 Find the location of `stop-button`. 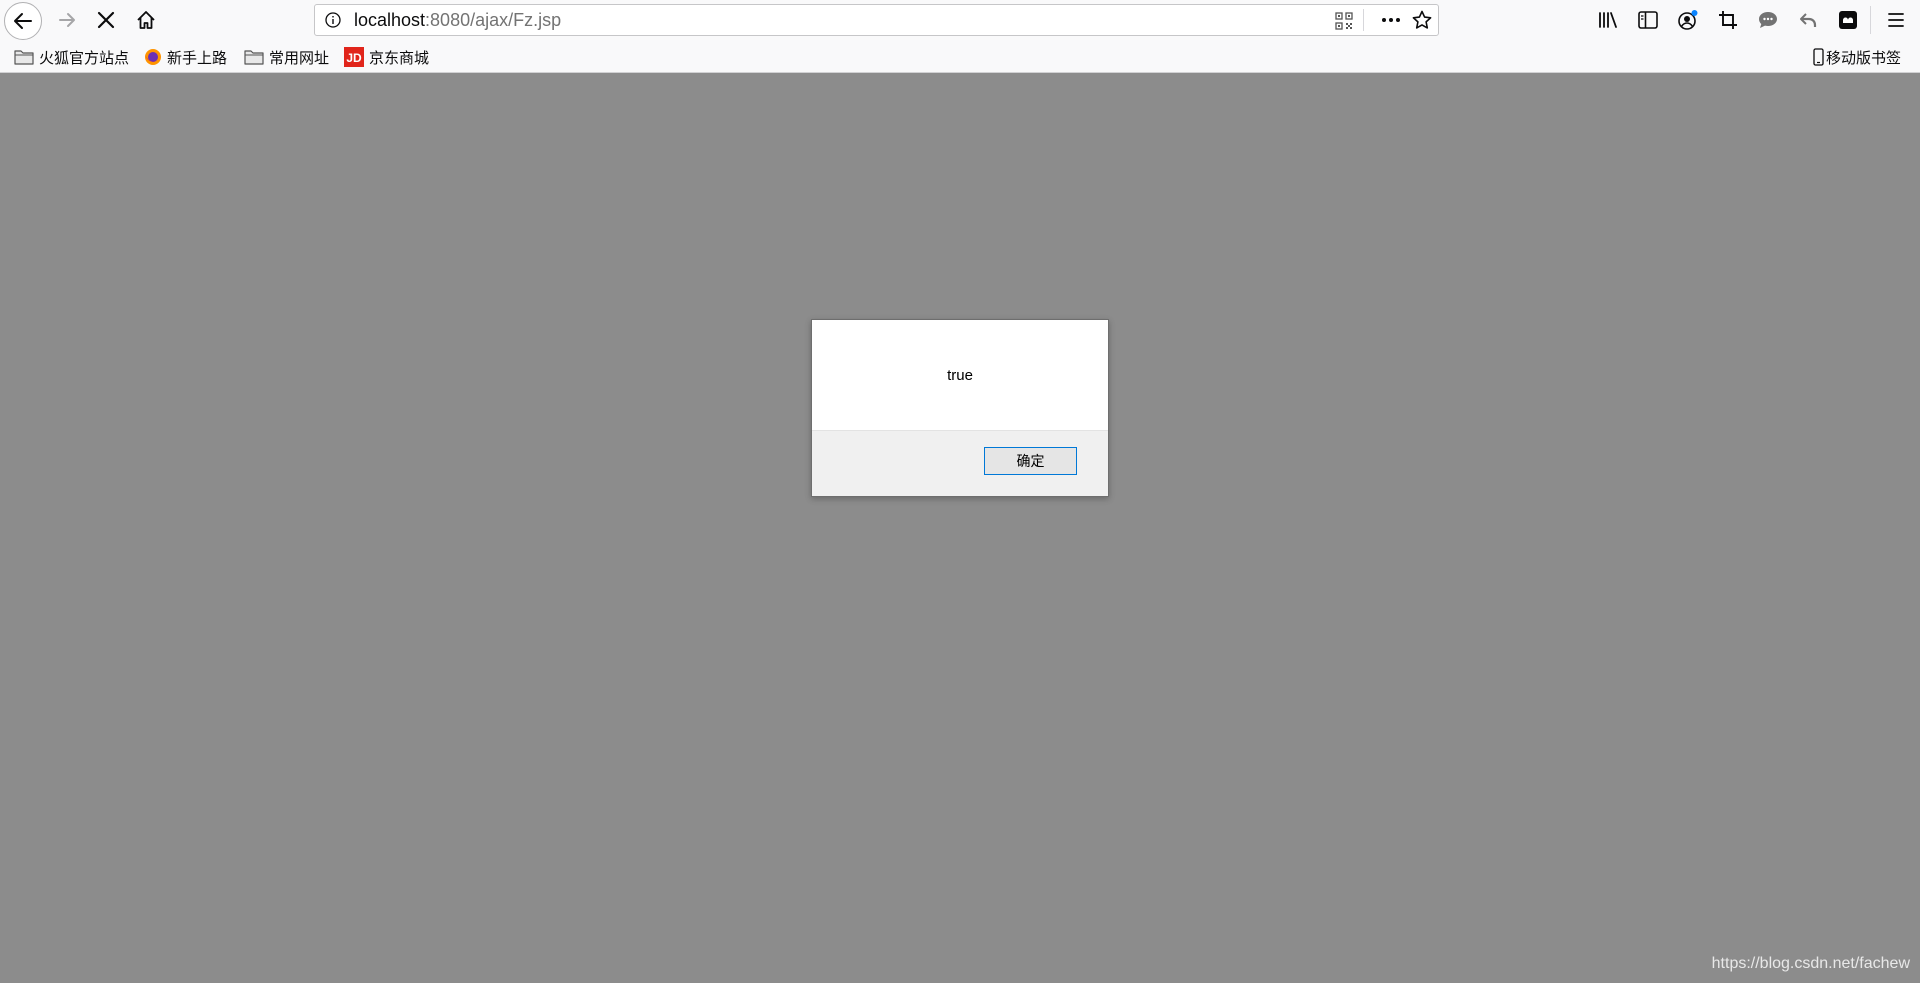

stop-button is located at coordinates (106, 20).